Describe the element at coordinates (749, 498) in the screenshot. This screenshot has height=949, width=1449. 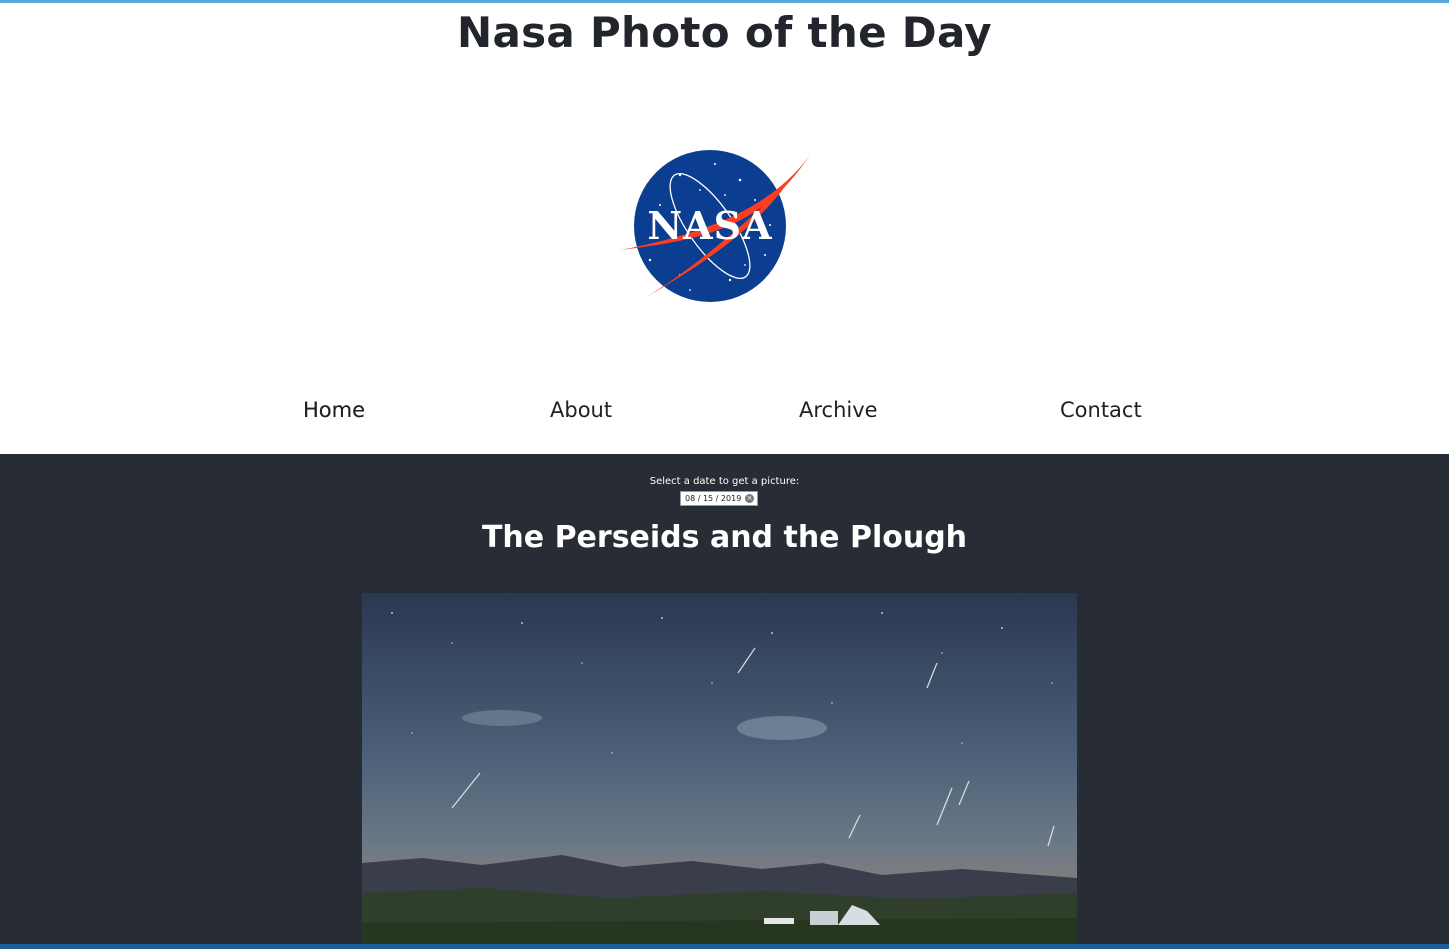
I see `clear-icon: ×` at that location.